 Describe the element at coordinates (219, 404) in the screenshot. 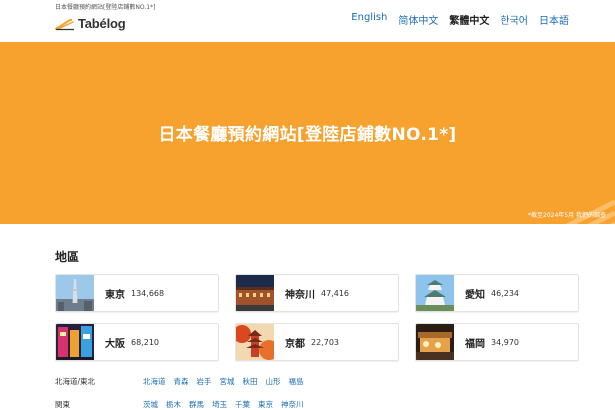

I see `pref-link-saitama: 埼玉` at that location.